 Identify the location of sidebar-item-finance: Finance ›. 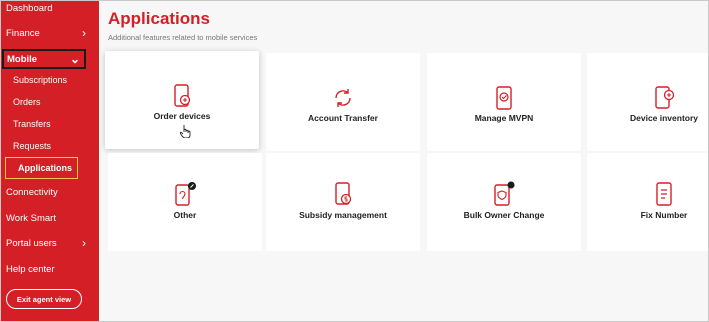
(50, 33).